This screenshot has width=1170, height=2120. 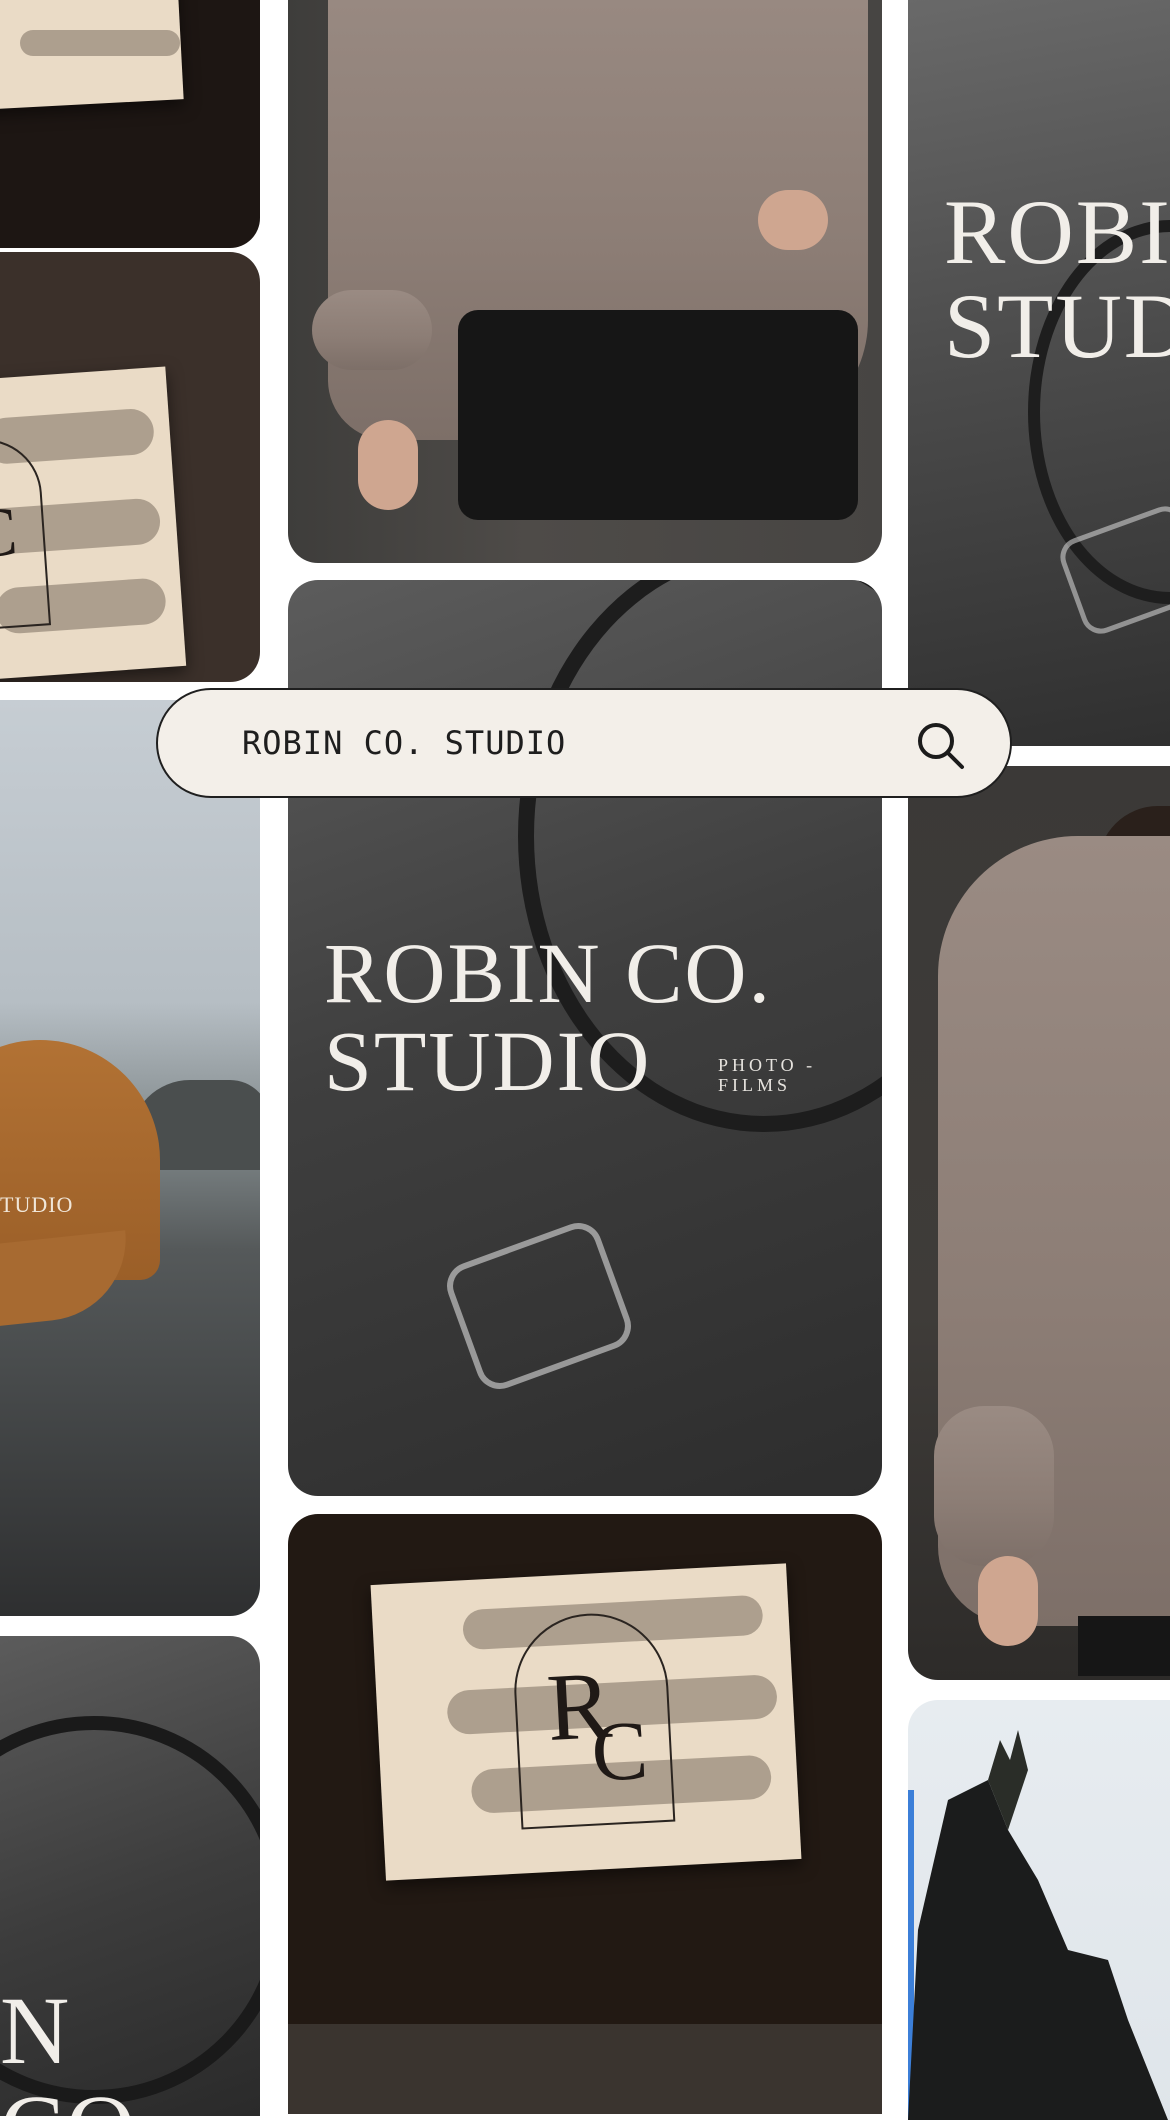 I want to click on search-query: ROBIN CO. STUDIO, so click(x=404, y=743).